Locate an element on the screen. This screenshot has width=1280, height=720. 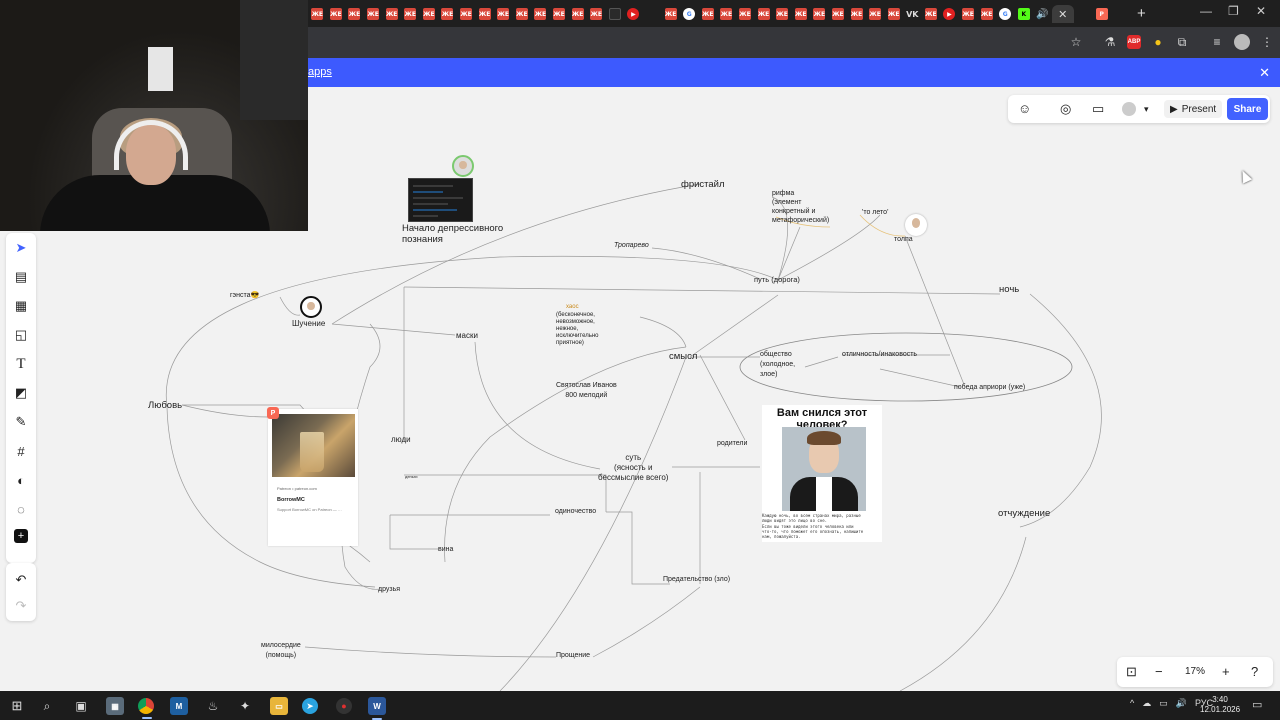
node-betrayal: Предательство (зло) is located at coordinates (696, 580).